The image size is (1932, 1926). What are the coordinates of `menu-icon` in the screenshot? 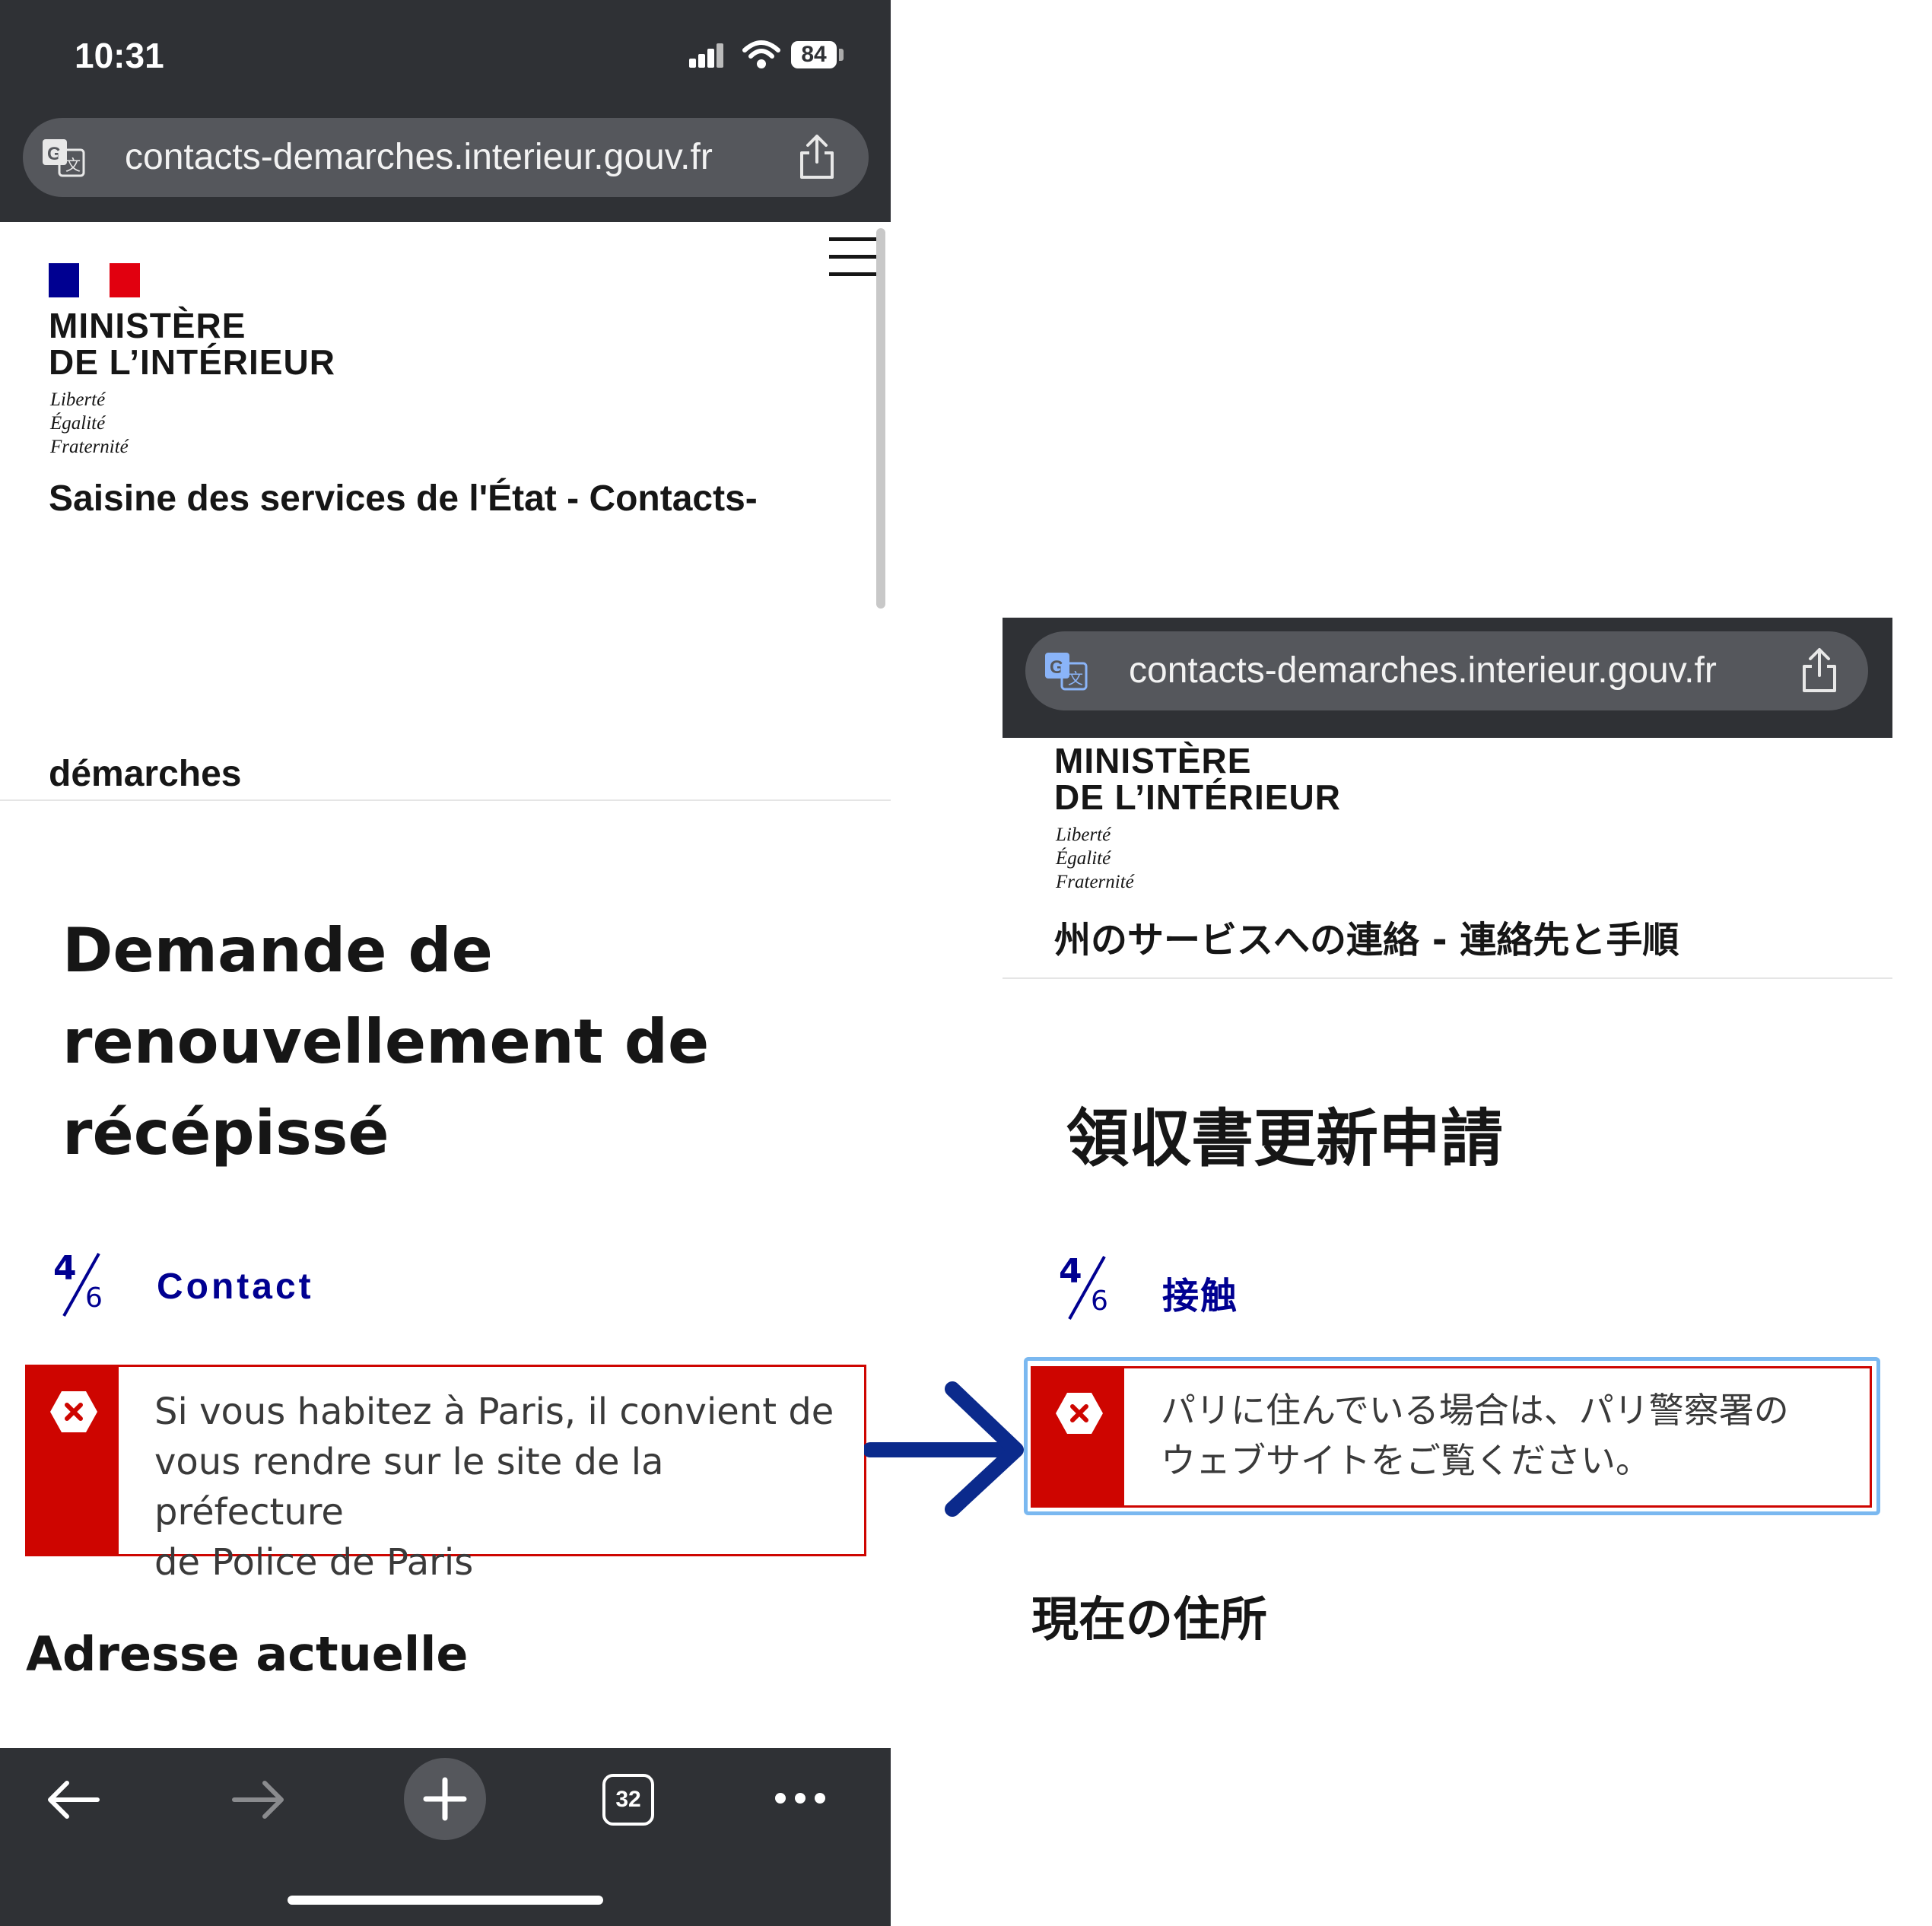 It's located at (854, 257).